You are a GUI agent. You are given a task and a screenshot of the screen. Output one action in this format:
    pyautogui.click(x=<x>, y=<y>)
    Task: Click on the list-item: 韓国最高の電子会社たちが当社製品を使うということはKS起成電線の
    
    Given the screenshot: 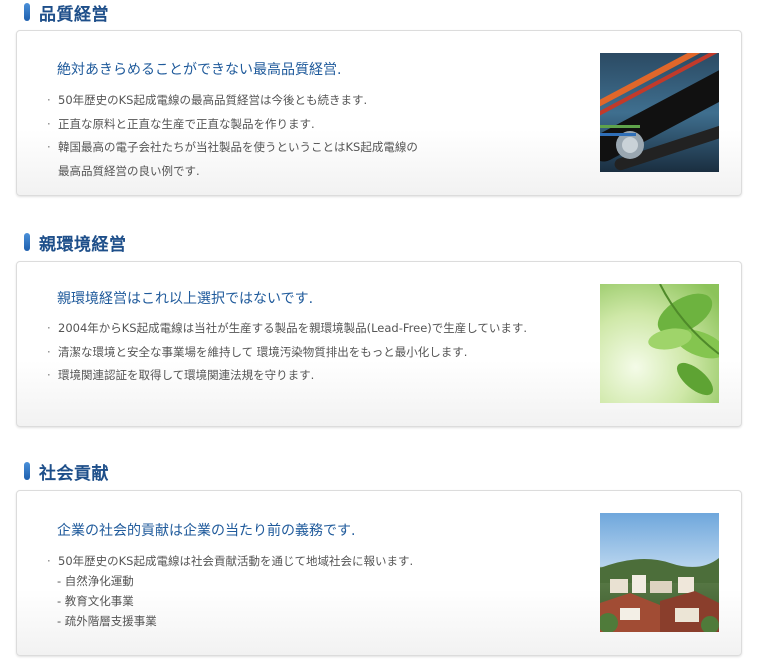 What is the action you would take?
    pyautogui.click(x=232, y=148)
    